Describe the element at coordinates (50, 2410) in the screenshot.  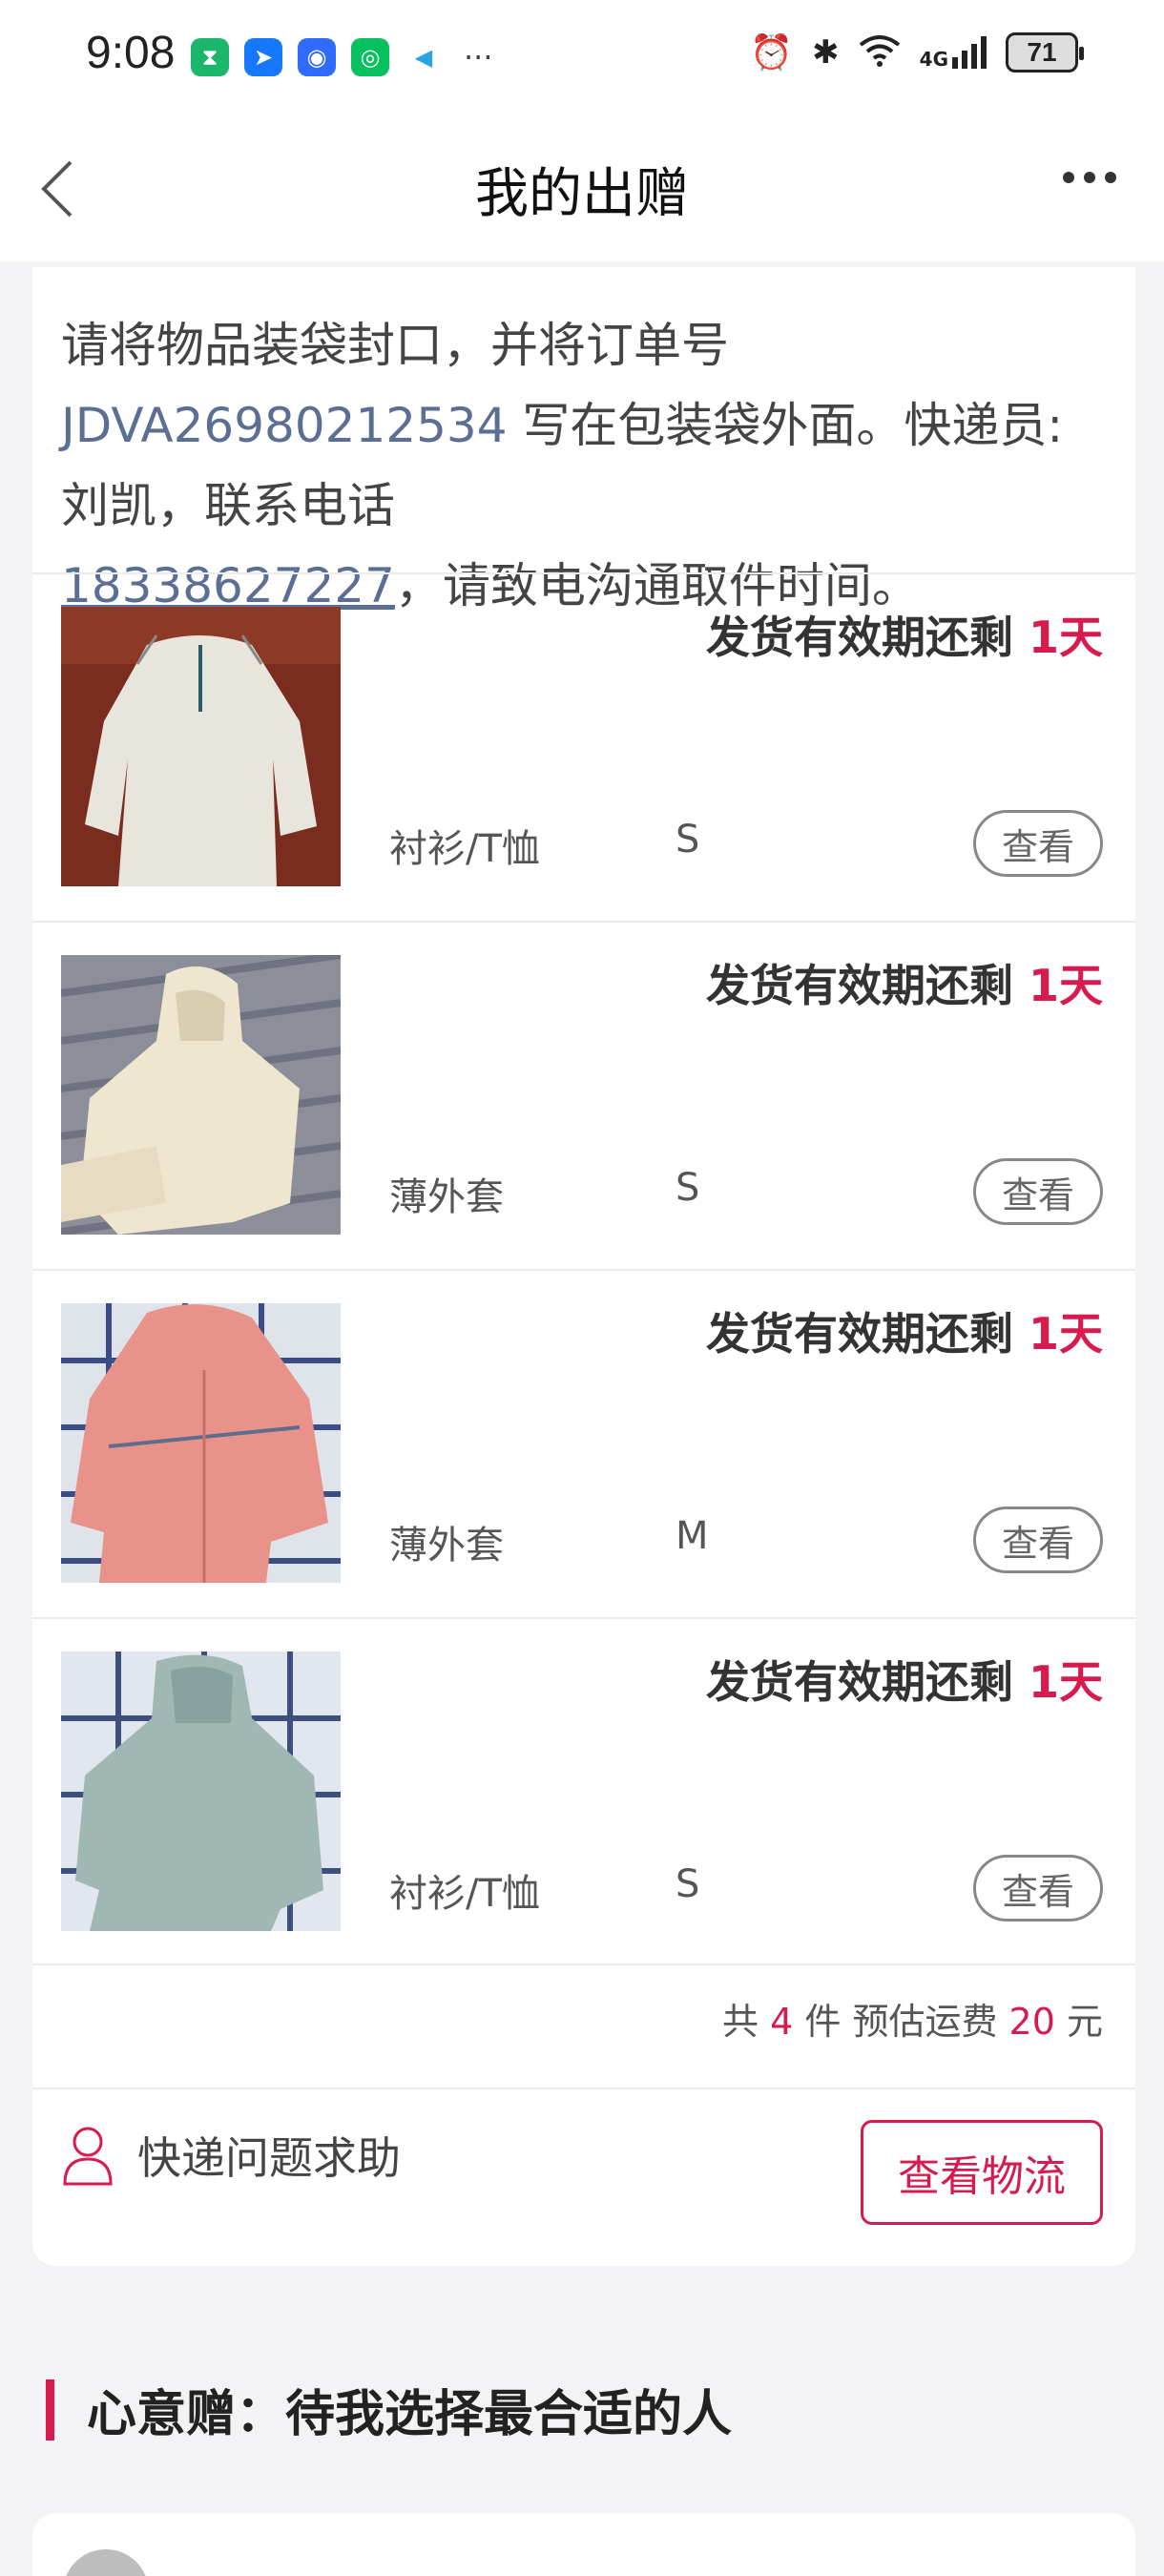
I see `accent-bar` at that location.